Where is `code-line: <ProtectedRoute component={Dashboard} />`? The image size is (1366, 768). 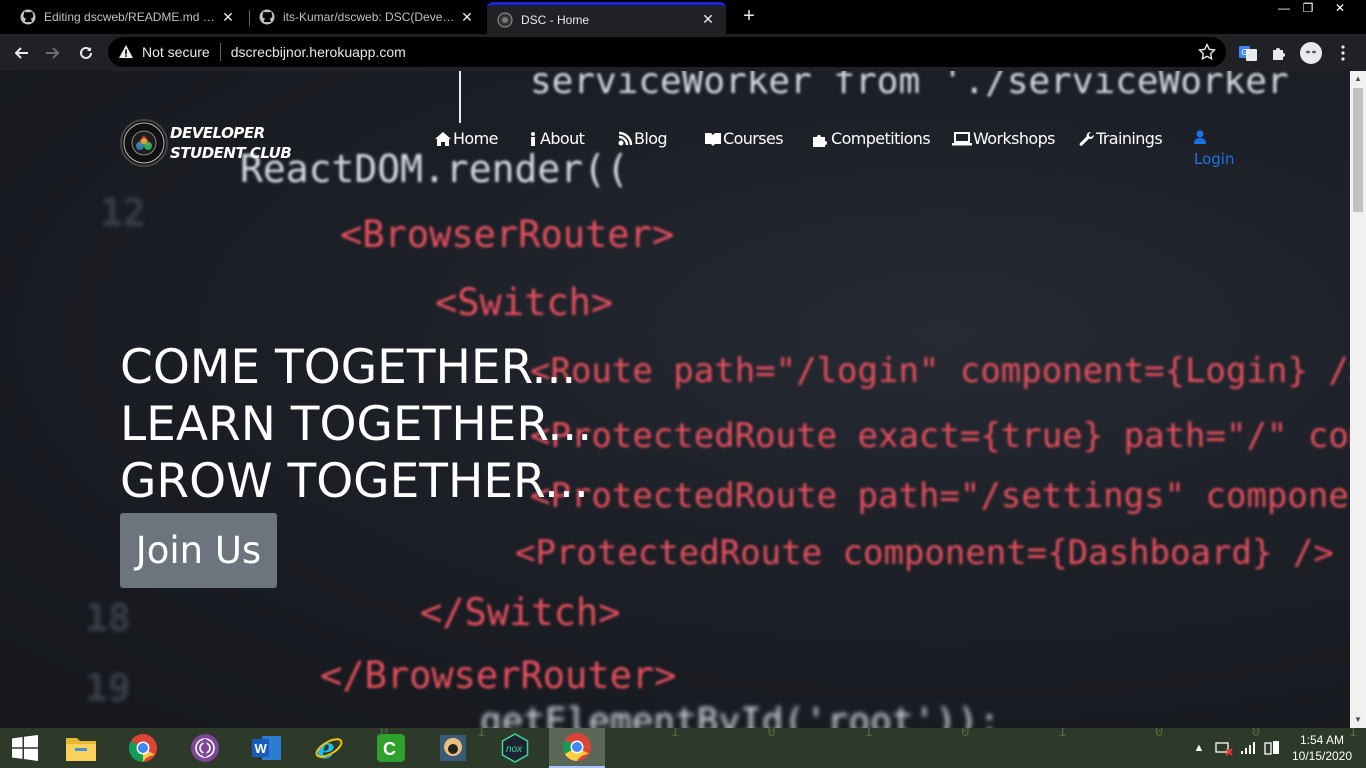 code-line: <ProtectedRoute component={Dashboard} /> is located at coordinates (924, 553).